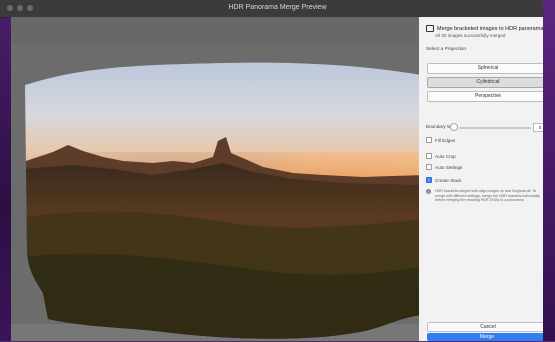 The height and width of the screenshot is (342, 555). What do you see at coordinates (488, 68) in the screenshot?
I see `projection-spherical-button: Spherical` at bounding box center [488, 68].